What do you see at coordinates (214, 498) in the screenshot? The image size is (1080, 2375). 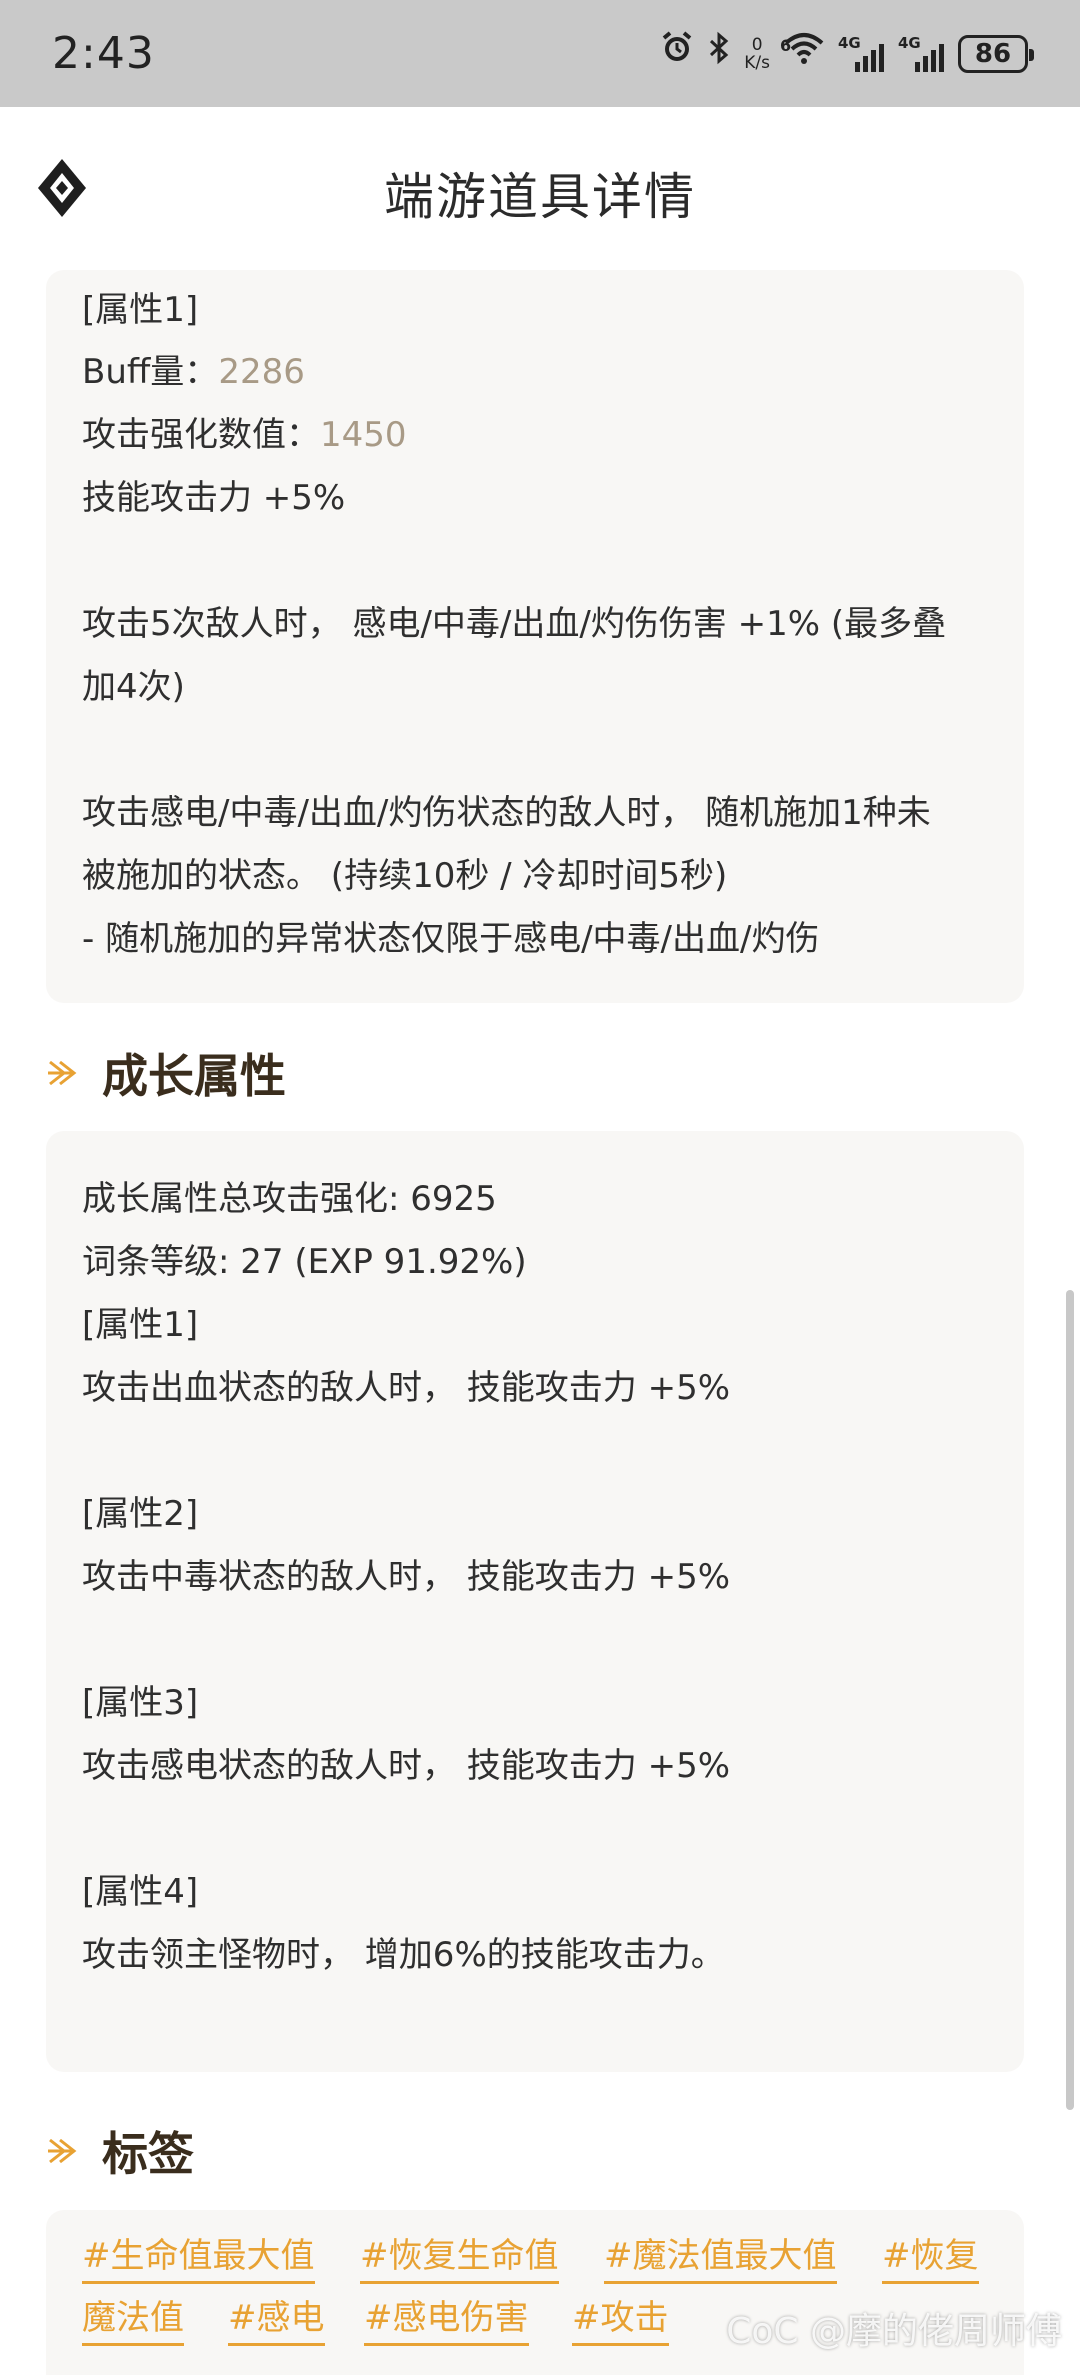 I see `skill-attack-line: 技能攻击力 +5%` at bounding box center [214, 498].